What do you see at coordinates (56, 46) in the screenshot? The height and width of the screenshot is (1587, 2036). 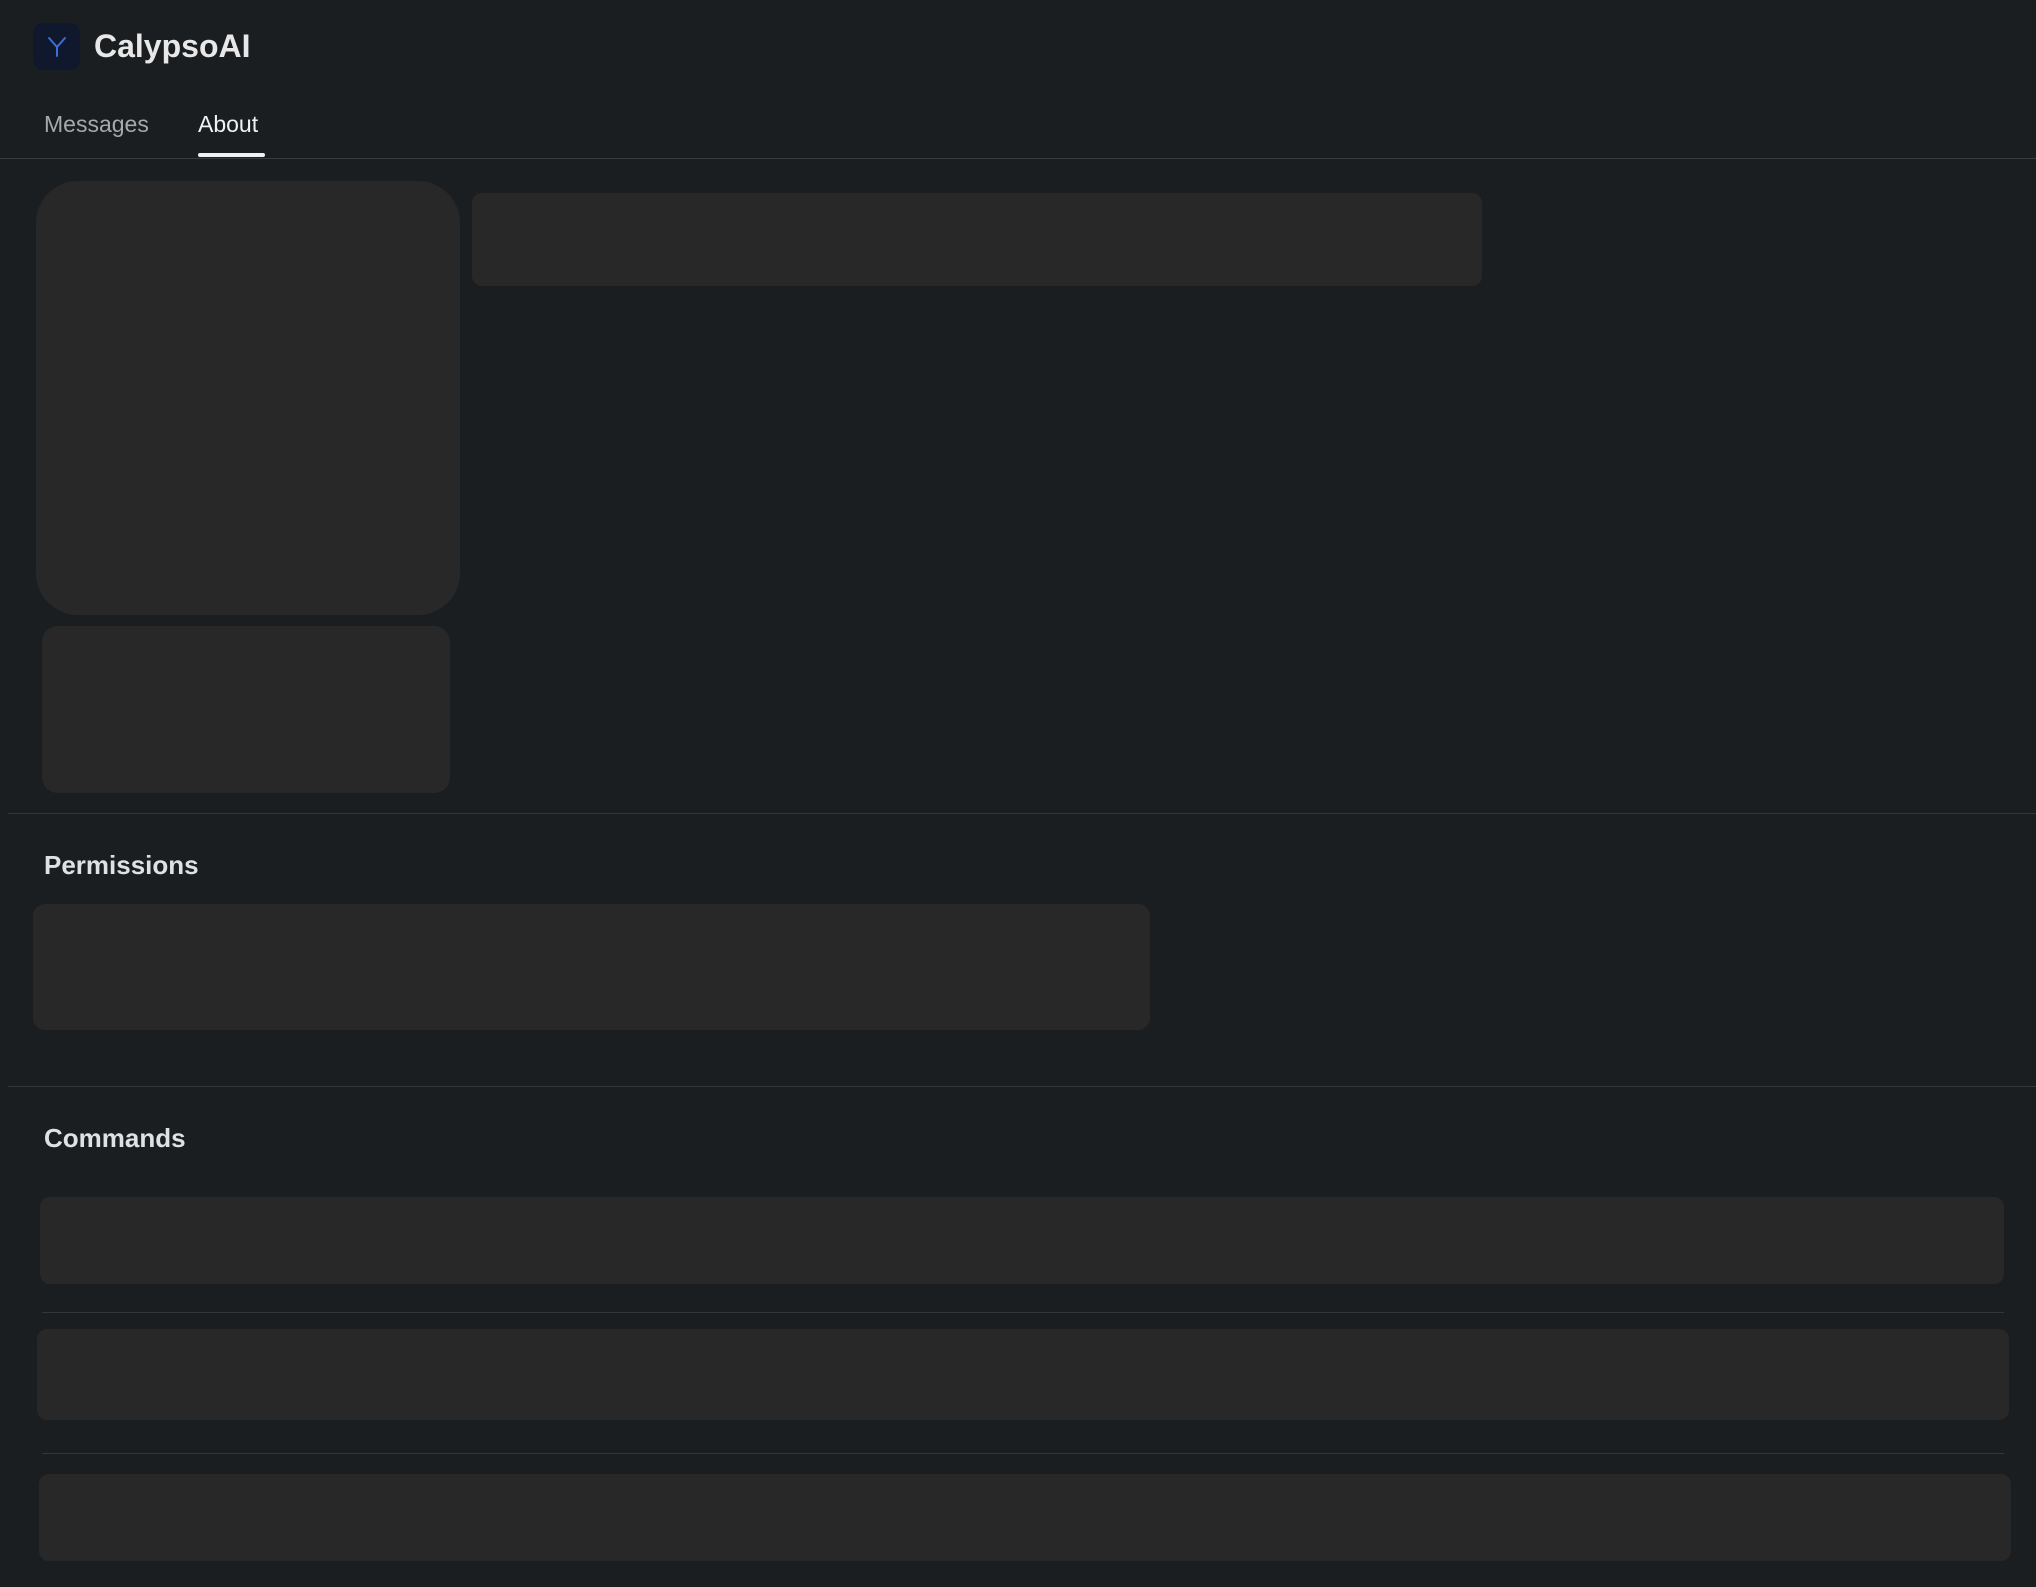 I see `app-logo-icon` at bounding box center [56, 46].